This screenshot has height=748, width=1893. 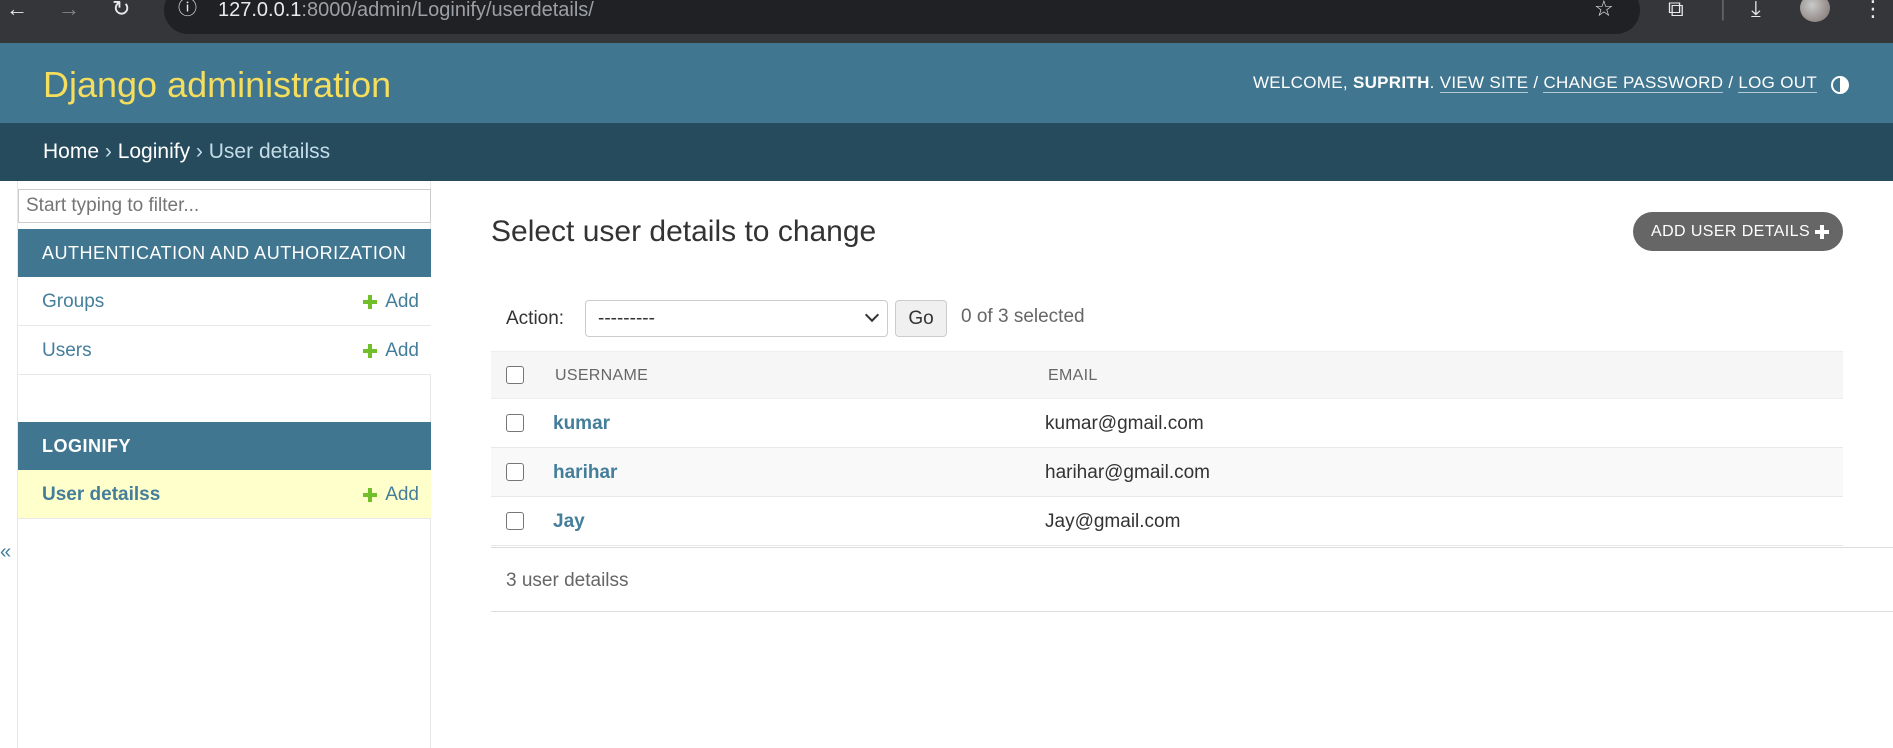 I want to click on reload-icon: ↻, so click(x=121, y=10).